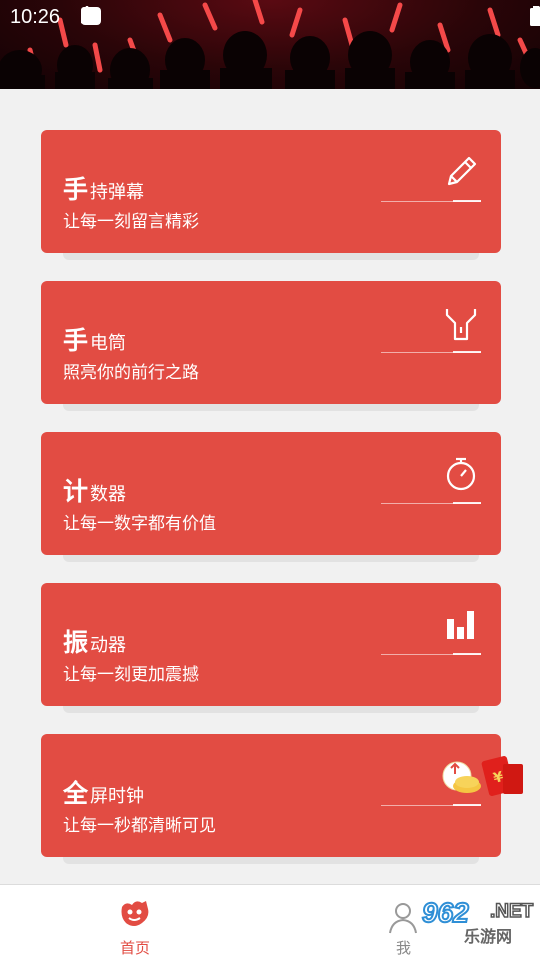 Image resolution: width=540 pixels, height=960 pixels. What do you see at coordinates (445, 912) in the screenshot?
I see `watermark-number: 962` at bounding box center [445, 912].